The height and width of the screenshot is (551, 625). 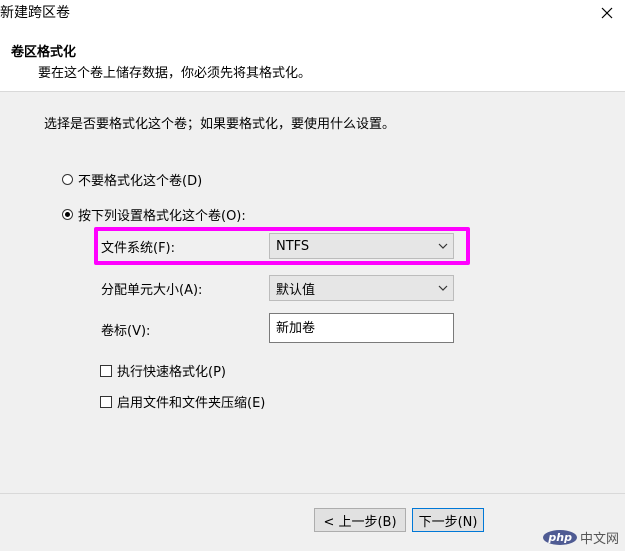 What do you see at coordinates (44, 52) in the screenshot?
I see `page-title: 卷区格式化` at bounding box center [44, 52].